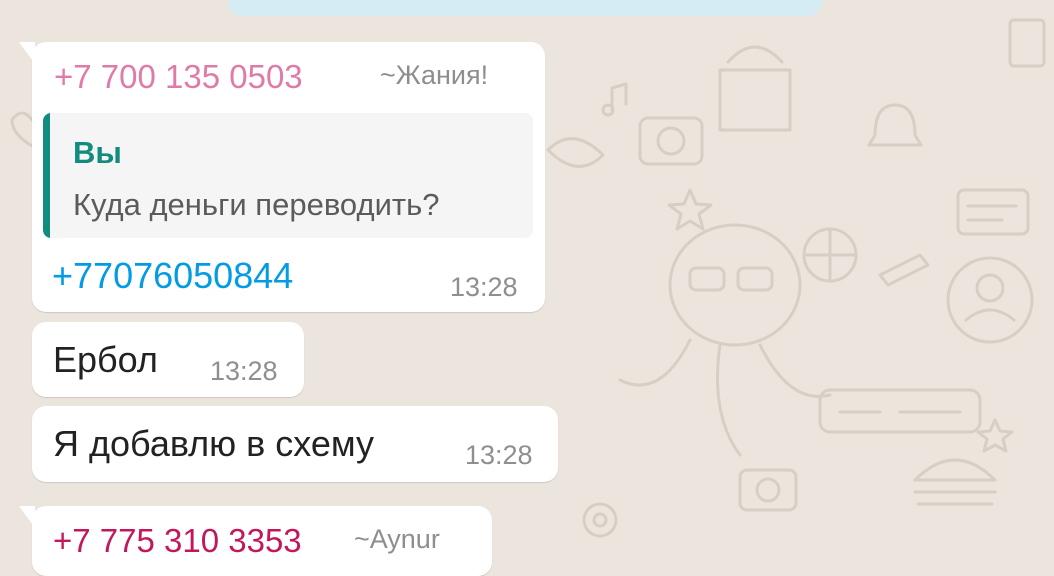  What do you see at coordinates (614, 99) in the screenshot?
I see `doodle-music-note-icon` at bounding box center [614, 99].